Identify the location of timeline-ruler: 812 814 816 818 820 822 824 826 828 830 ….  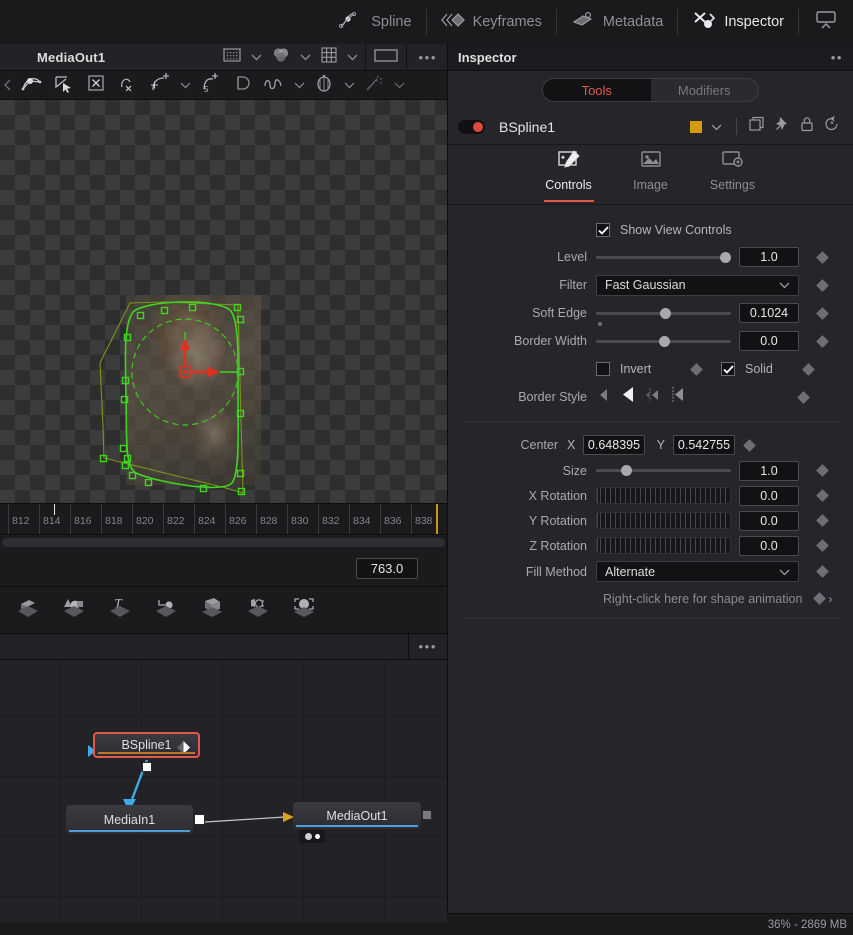
(223, 519).